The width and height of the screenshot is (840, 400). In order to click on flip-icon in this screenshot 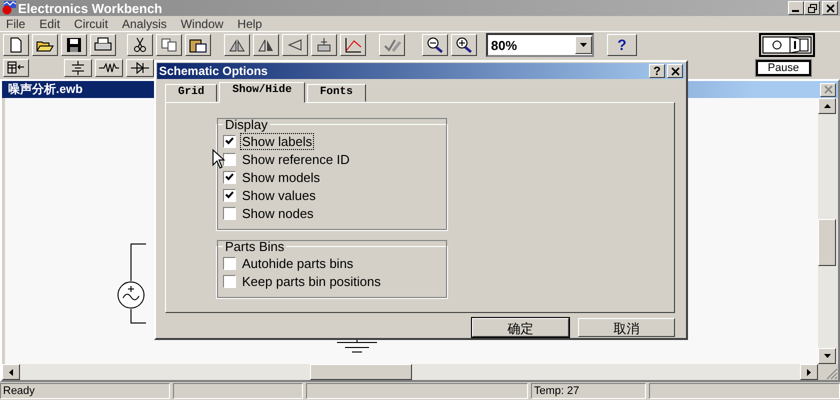, I will do `click(266, 45)`.